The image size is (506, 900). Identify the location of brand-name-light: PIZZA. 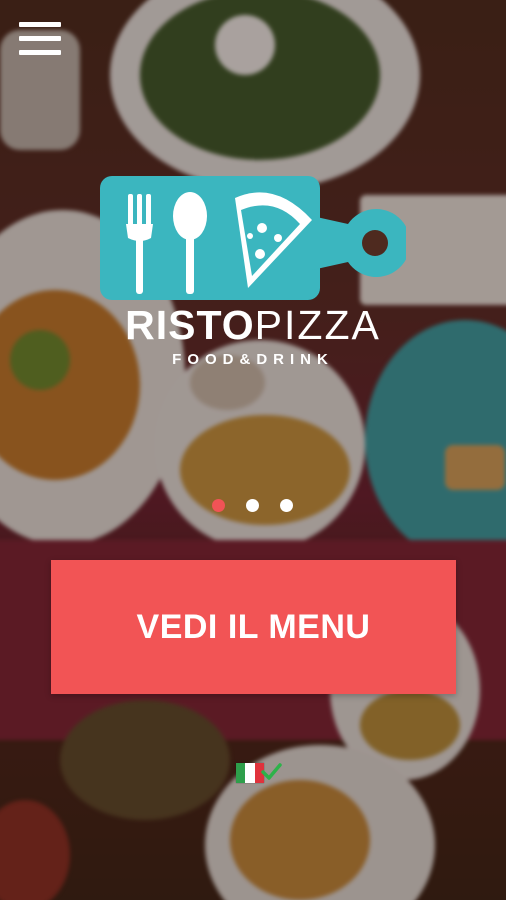
(317, 325).